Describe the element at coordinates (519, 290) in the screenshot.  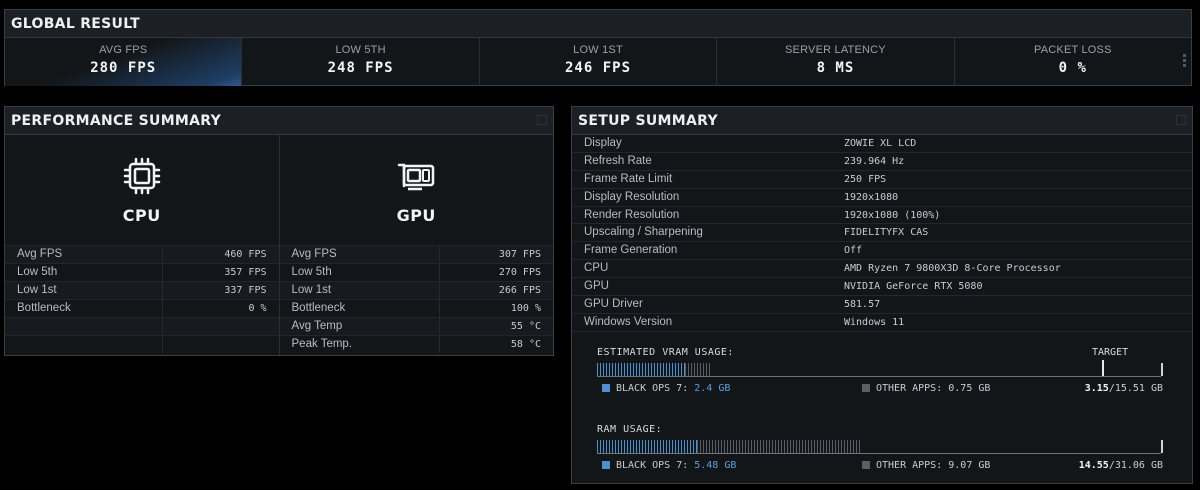
I see `row-value: 266 FPS` at that location.